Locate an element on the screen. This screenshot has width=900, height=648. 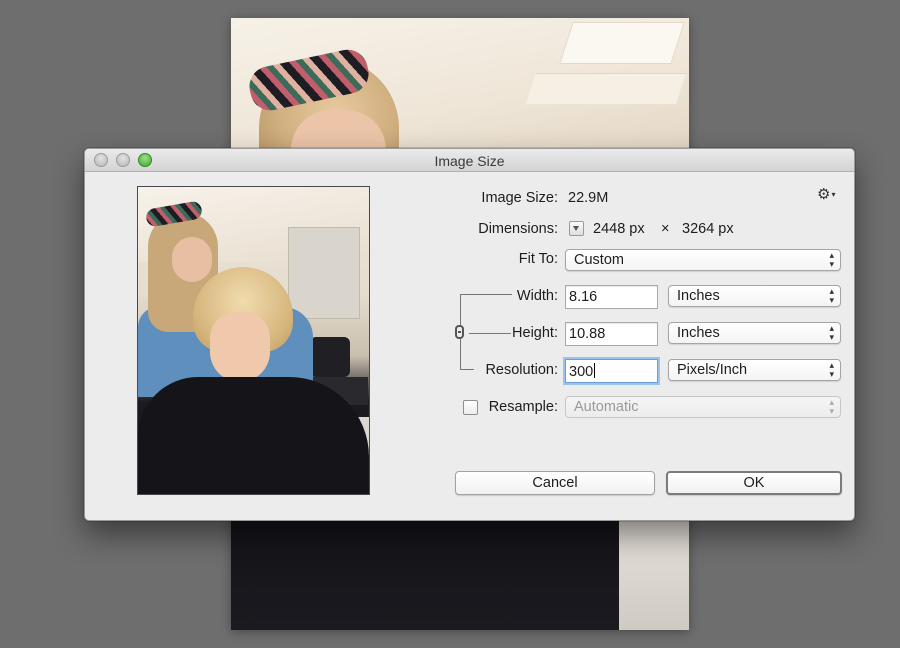
cancel-button: Cancel is located at coordinates (555, 483).